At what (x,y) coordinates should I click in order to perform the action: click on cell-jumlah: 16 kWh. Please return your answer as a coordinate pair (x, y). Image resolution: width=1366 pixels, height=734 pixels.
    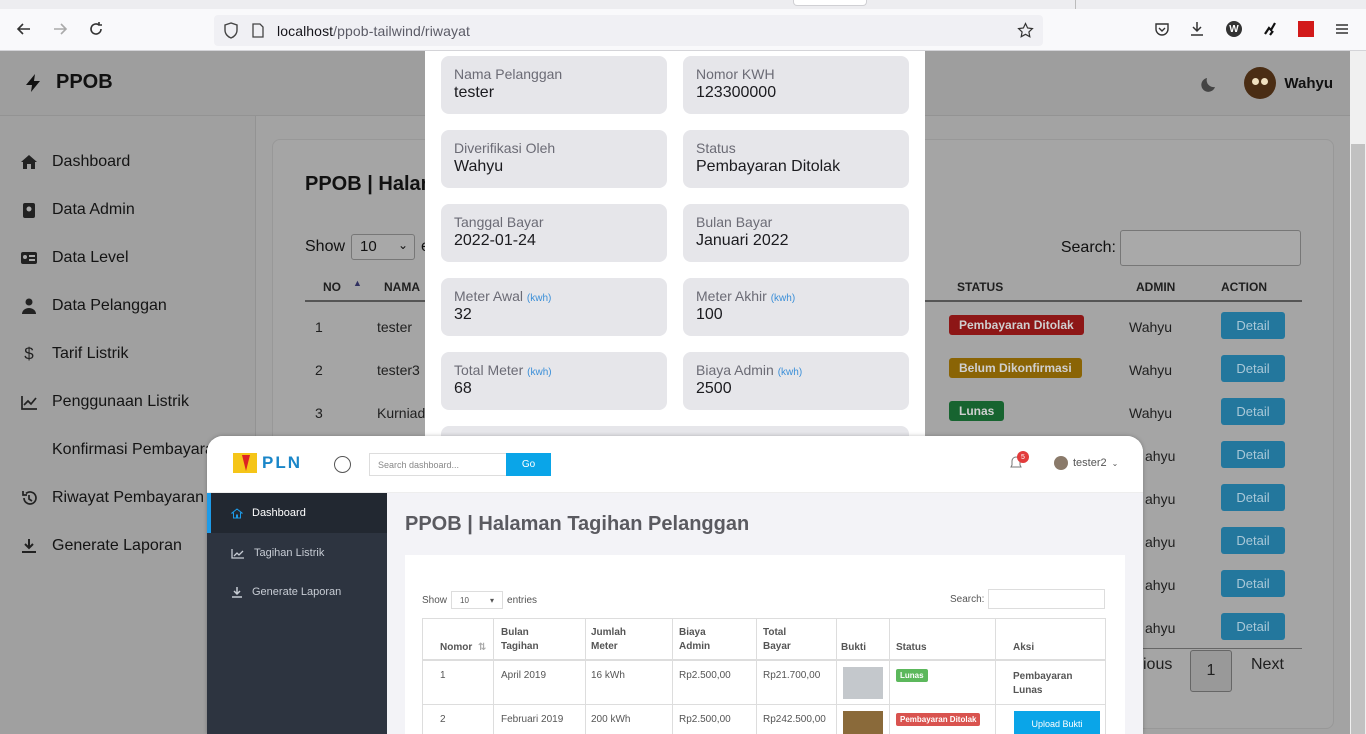
    Looking at the image, I should click on (608, 675).